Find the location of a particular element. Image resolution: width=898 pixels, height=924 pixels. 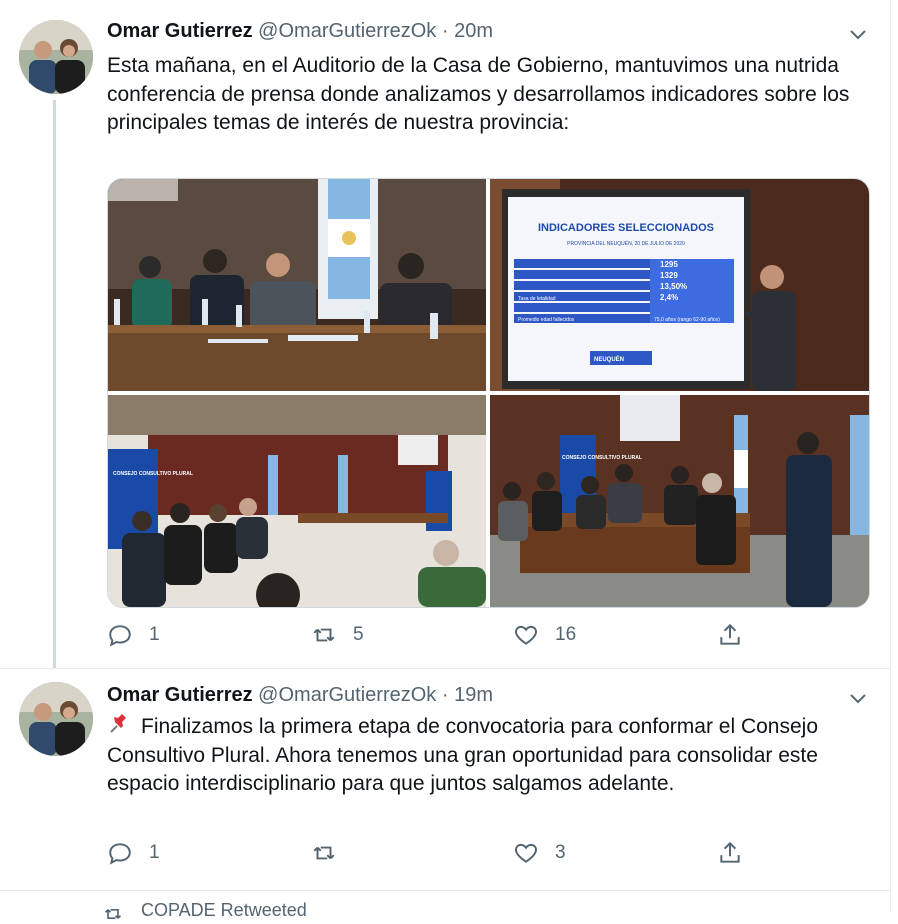

retweet-button: 5 is located at coordinates (337, 635).